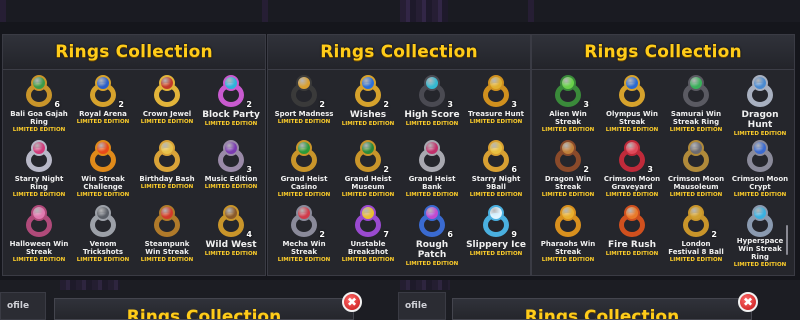 The image size is (800, 320). I want to click on ring-item: Birthday Bash LIMITED EDITION, so click(167, 170).